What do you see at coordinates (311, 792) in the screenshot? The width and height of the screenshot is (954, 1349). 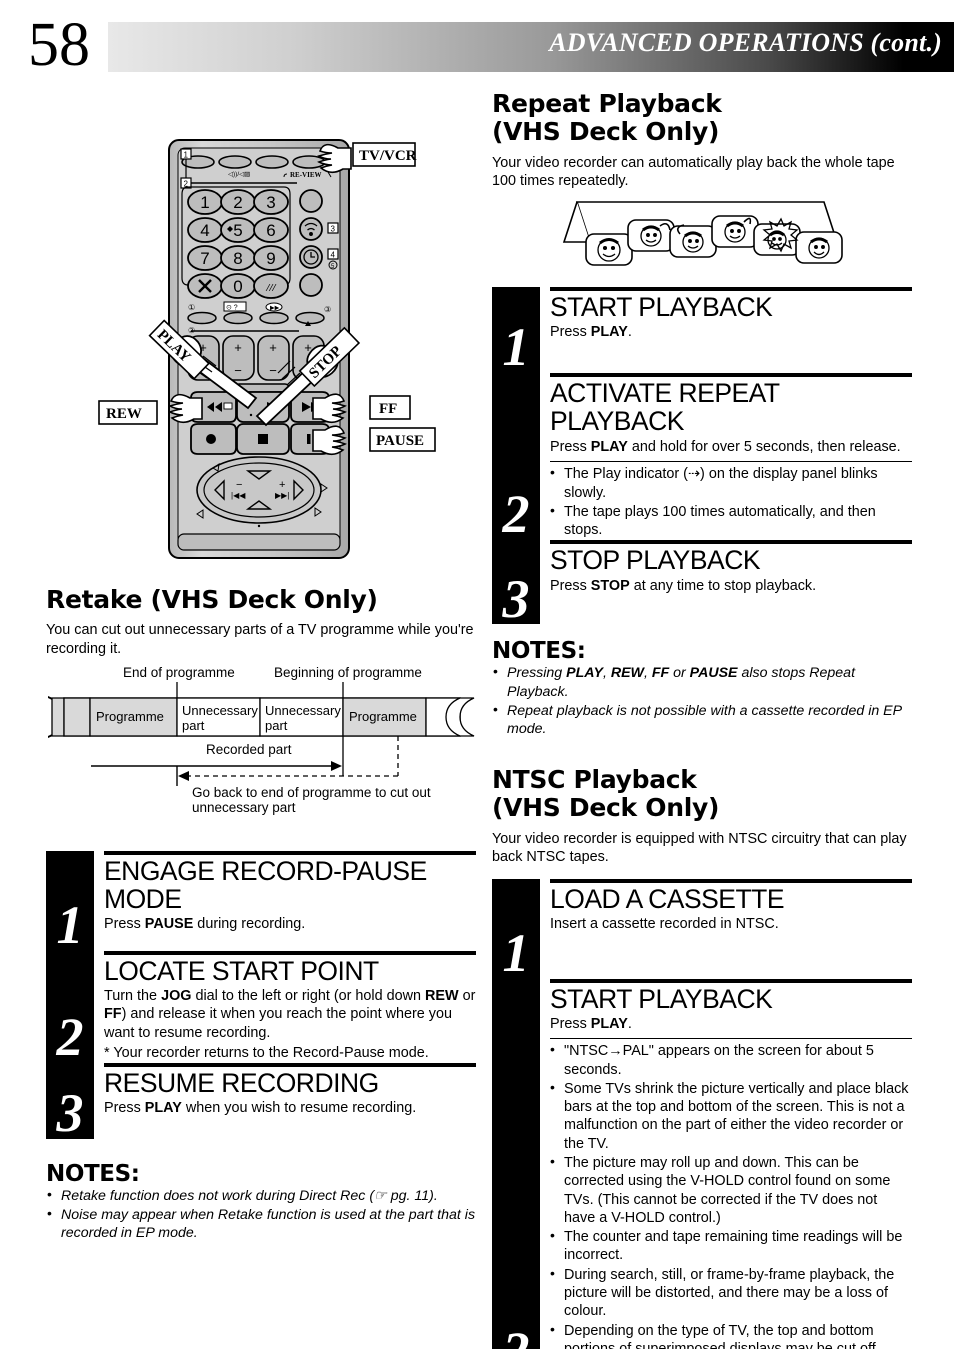 I see `label-go-back-1: Go back to end of programme to cut out` at bounding box center [311, 792].